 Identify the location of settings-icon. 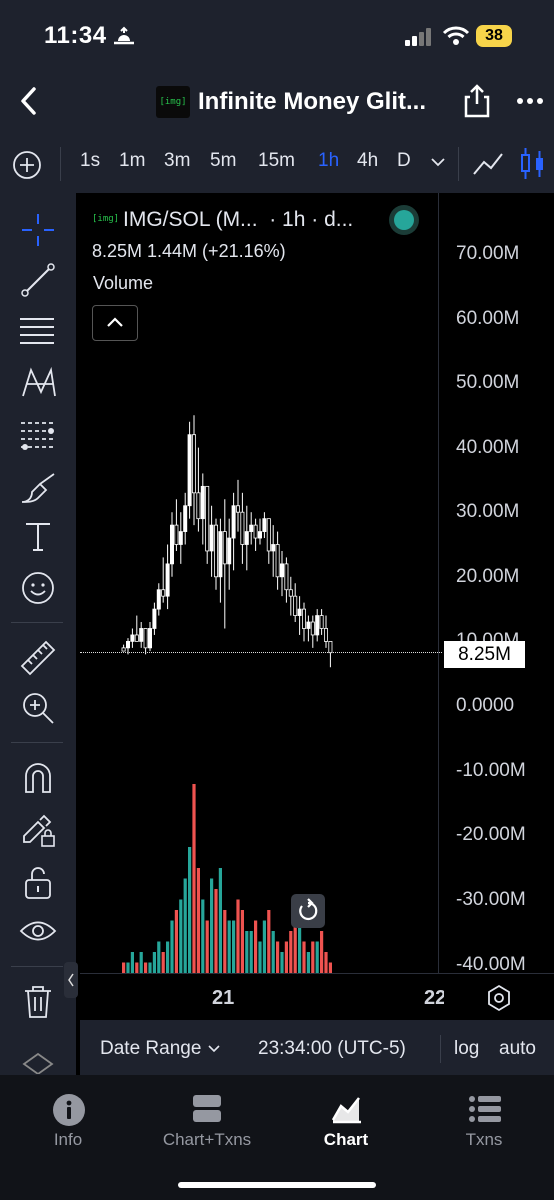
(499, 998).